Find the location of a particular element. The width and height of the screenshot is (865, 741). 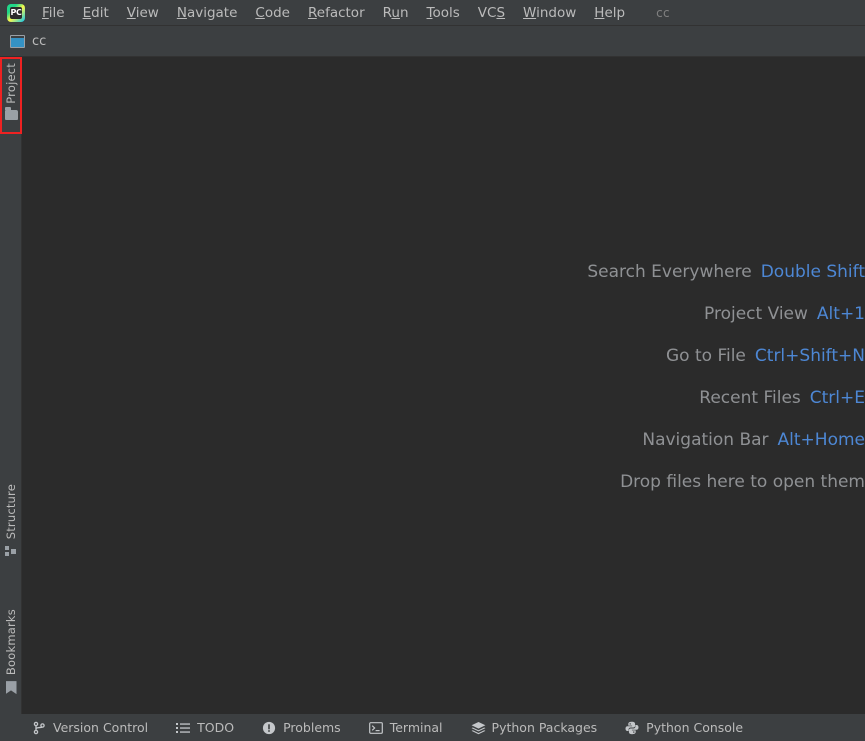

hint-label: Go to File is located at coordinates (706, 356).